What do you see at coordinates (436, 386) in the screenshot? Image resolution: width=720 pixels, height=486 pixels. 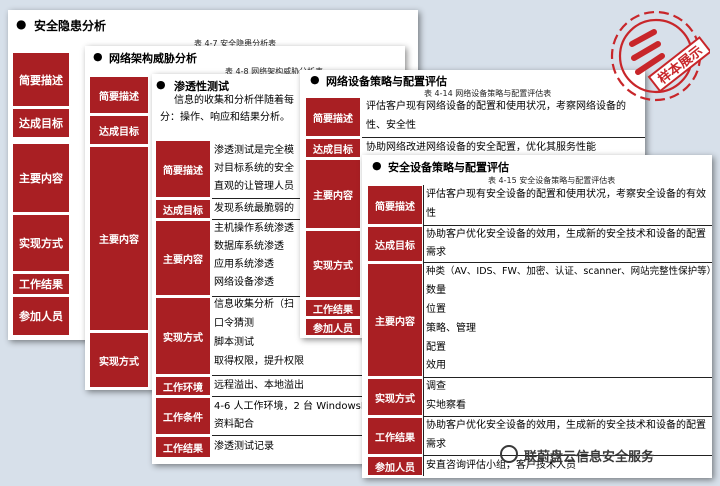 I see `method-line: 调查` at bounding box center [436, 386].